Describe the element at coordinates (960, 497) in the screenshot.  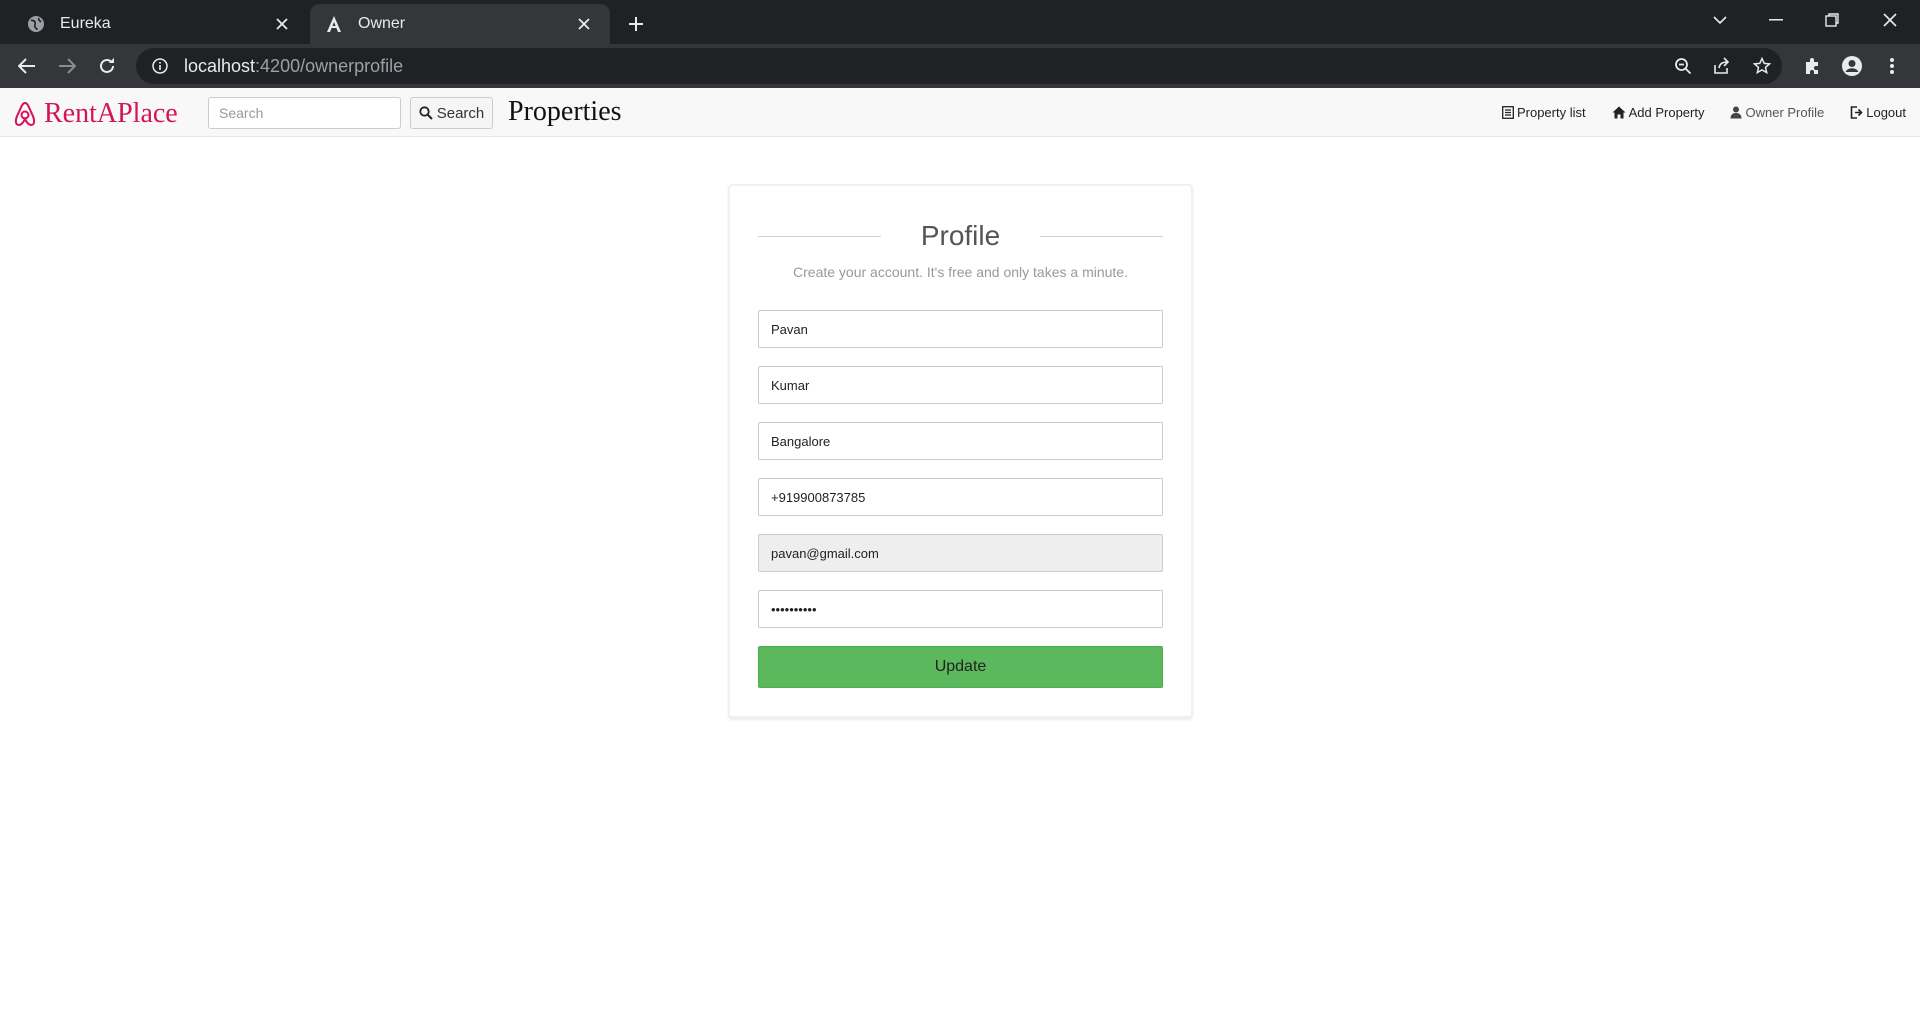
I see `phone-field` at that location.